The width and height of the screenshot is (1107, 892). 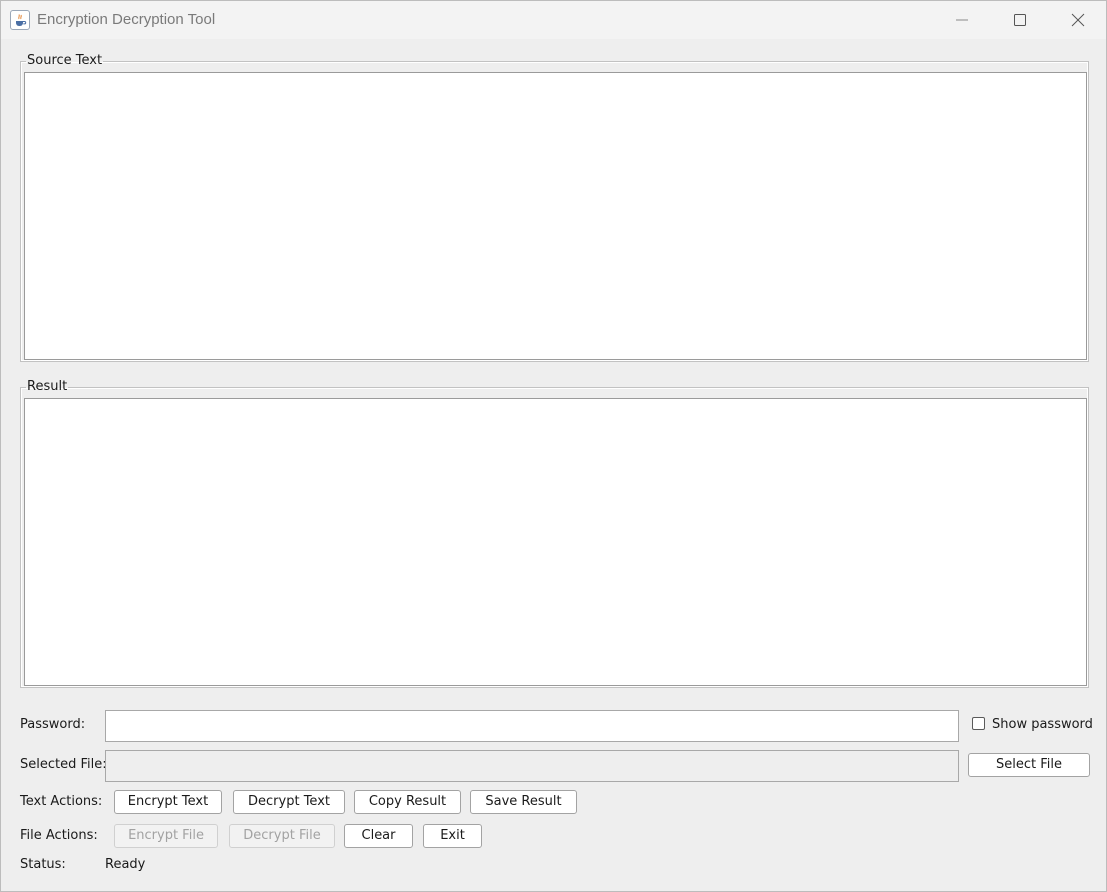 I want to click on show-password-label: Show password, so click(x=1042, y=725).